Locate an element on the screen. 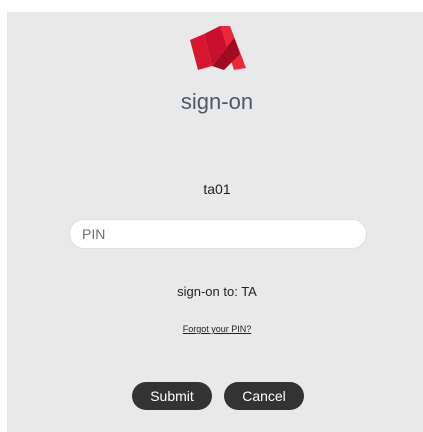 The image size is (423, 432). forgot-pin-link: Forgot your PIN? is located at coordinates (217, 329).